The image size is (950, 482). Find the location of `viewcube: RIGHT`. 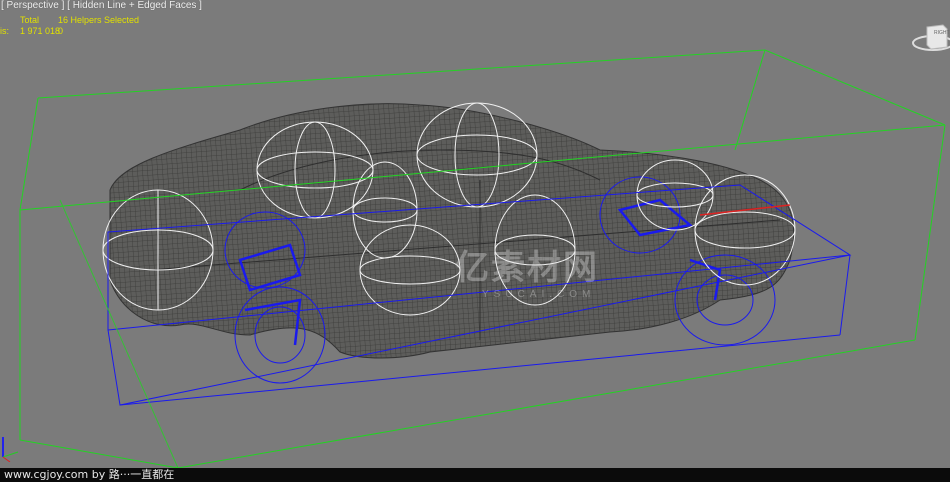

viewcube: RIGHT is located at coordinates (927, 35).